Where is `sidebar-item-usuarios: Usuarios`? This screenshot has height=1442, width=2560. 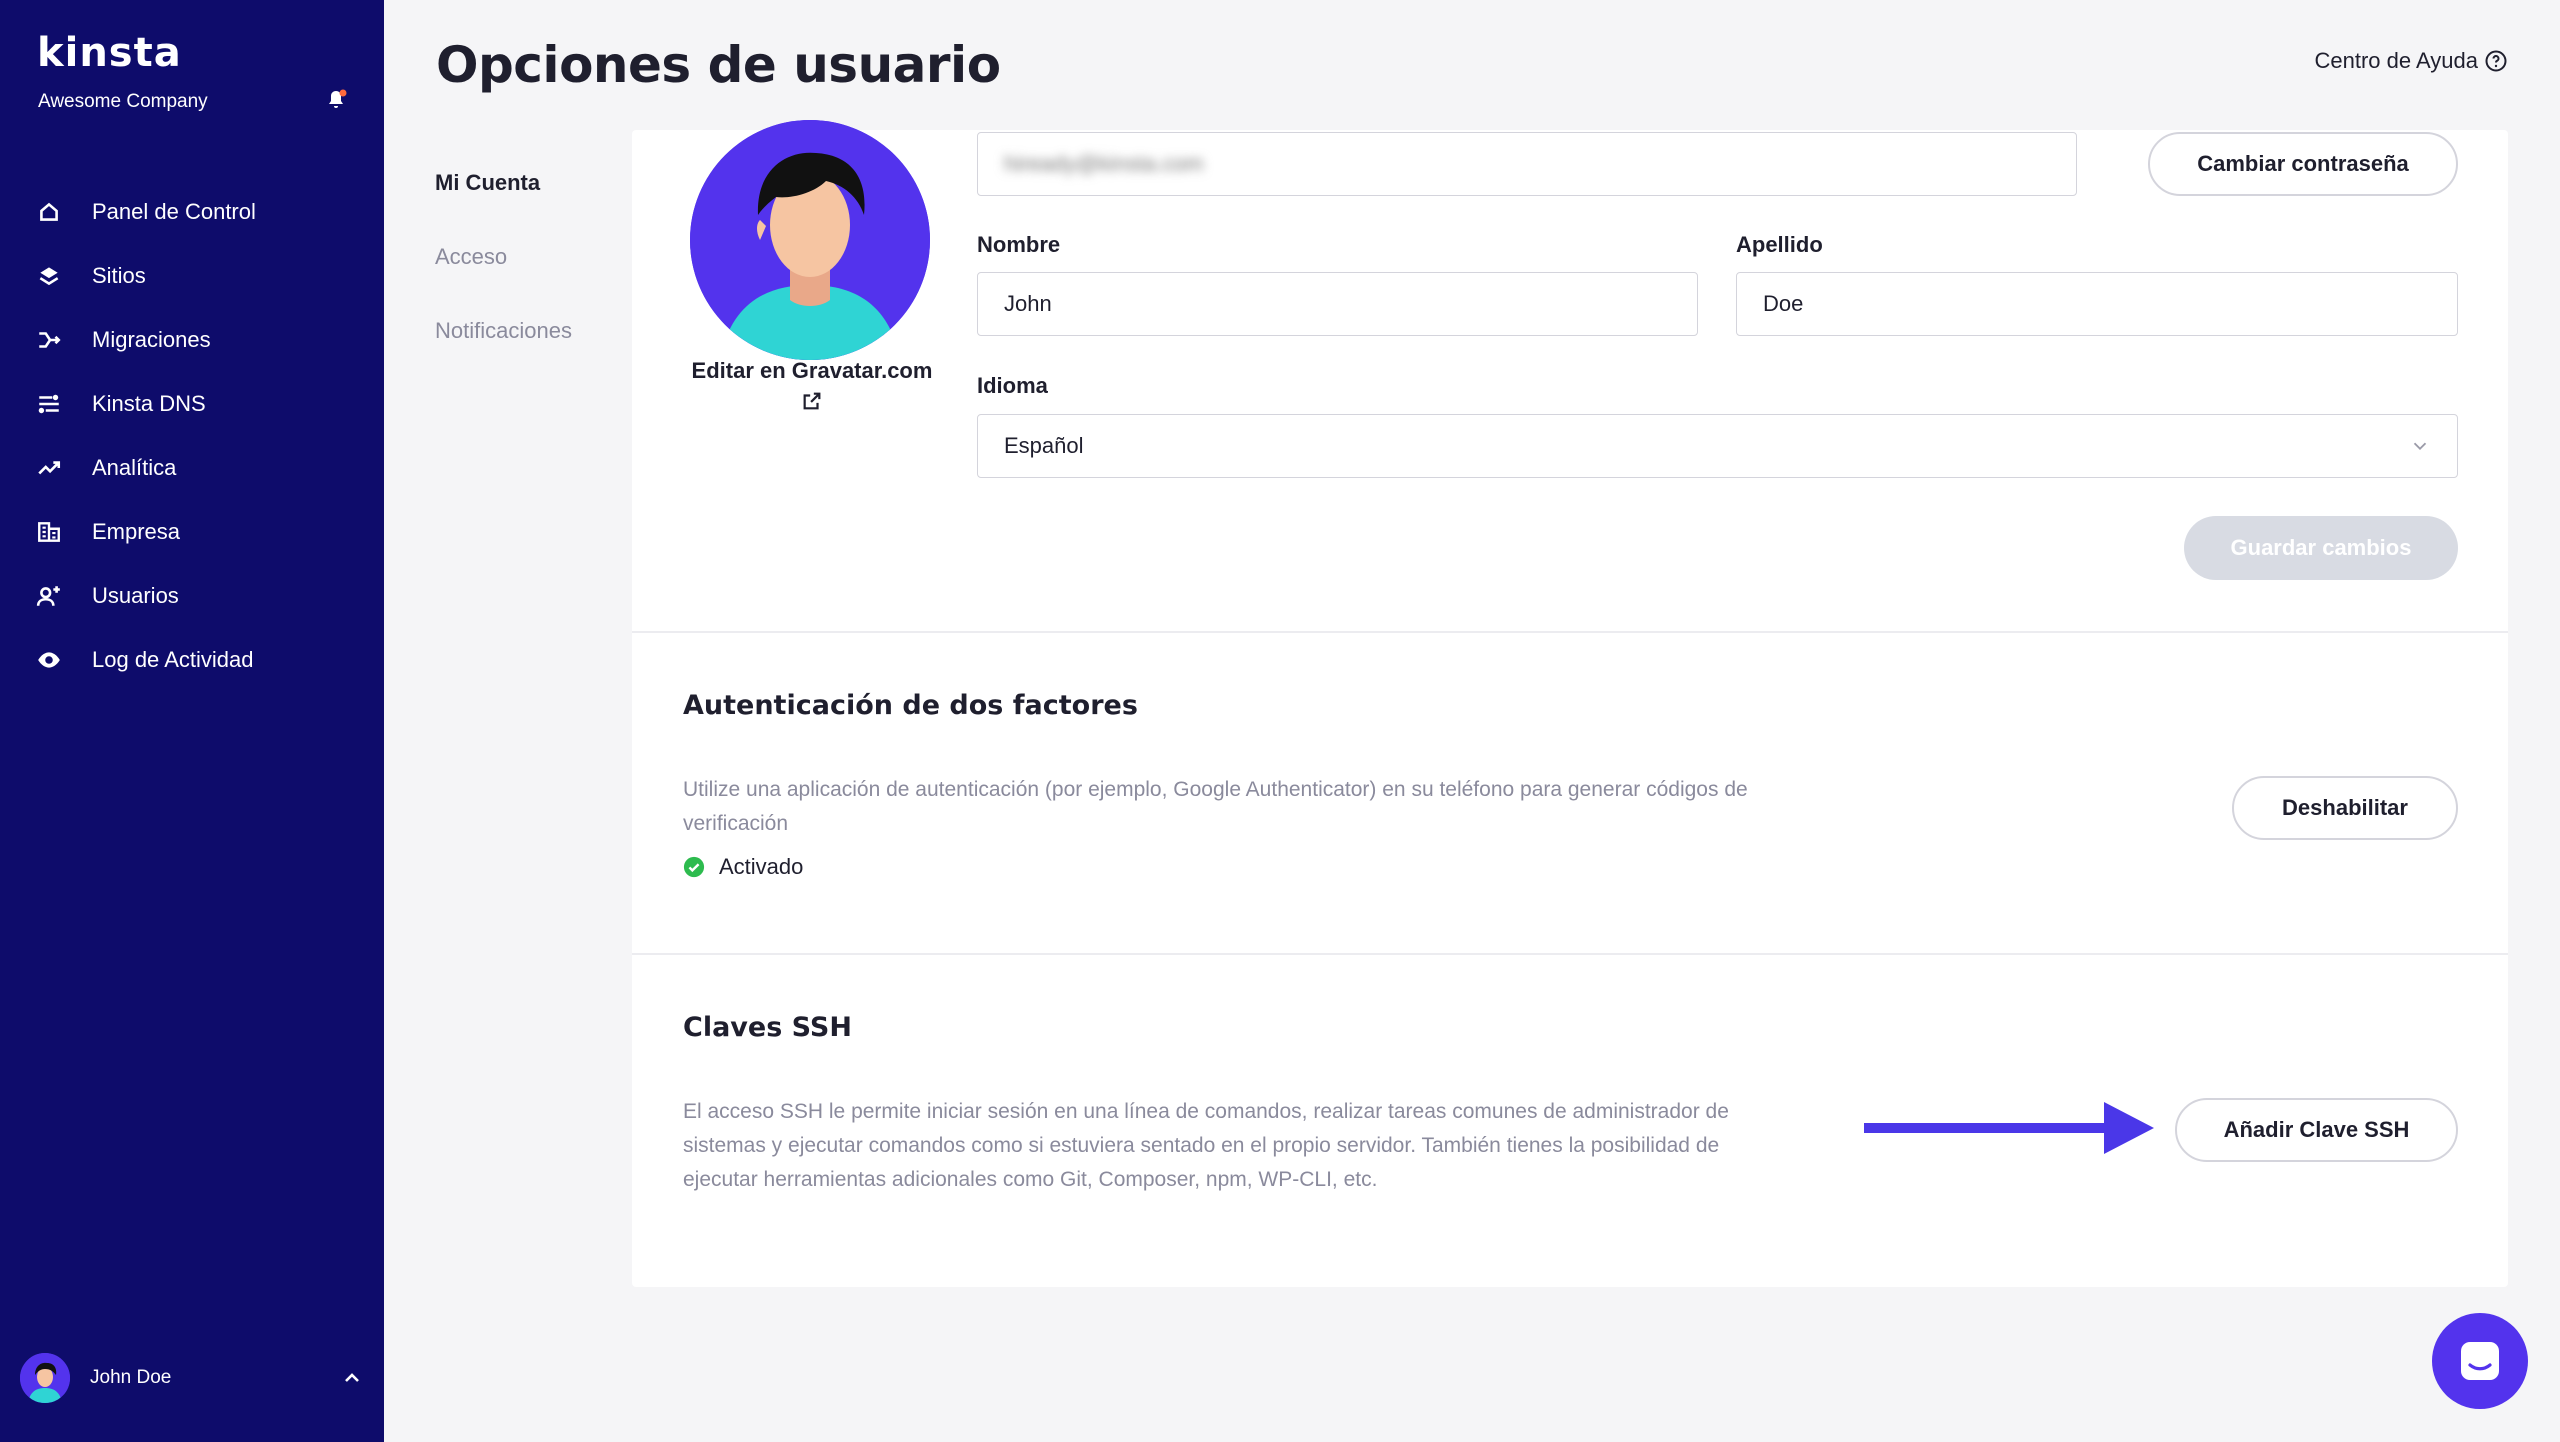 sidebar-item-usuarios: Usuarios is located at coordinates (192, 596).